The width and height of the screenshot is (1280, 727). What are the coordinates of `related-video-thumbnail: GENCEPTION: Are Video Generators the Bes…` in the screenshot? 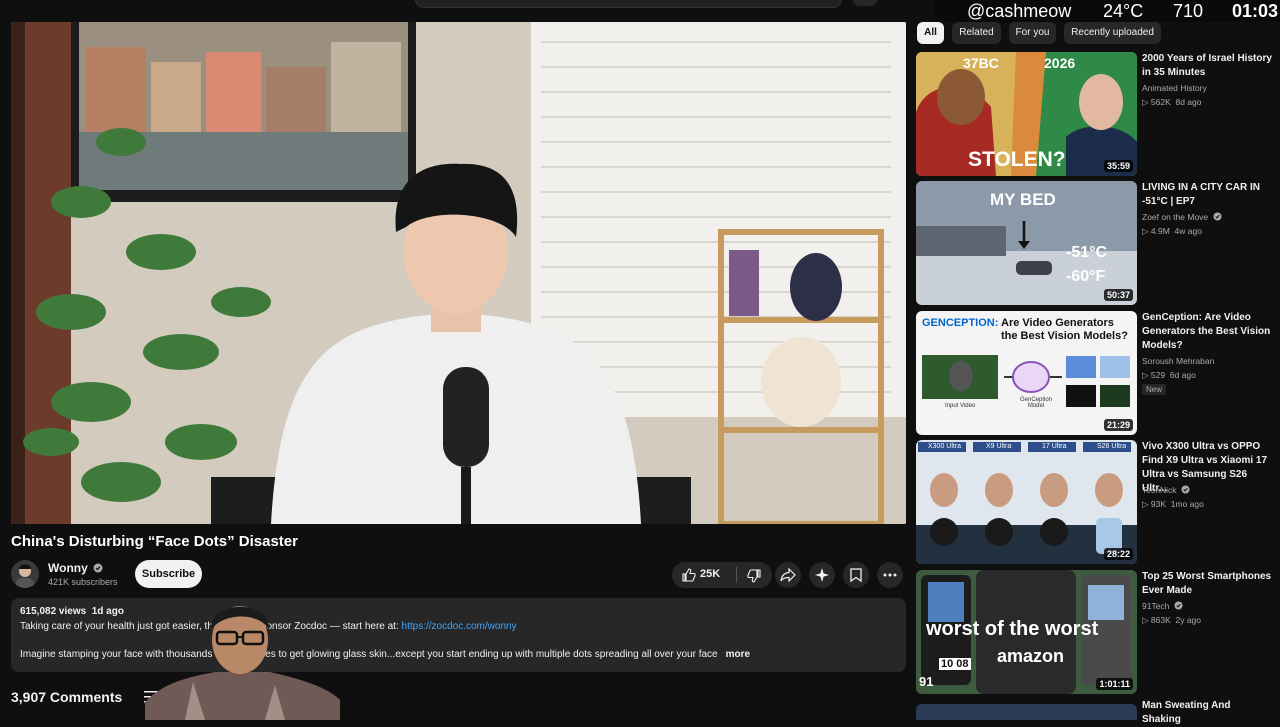 It's located at (1026, 373).